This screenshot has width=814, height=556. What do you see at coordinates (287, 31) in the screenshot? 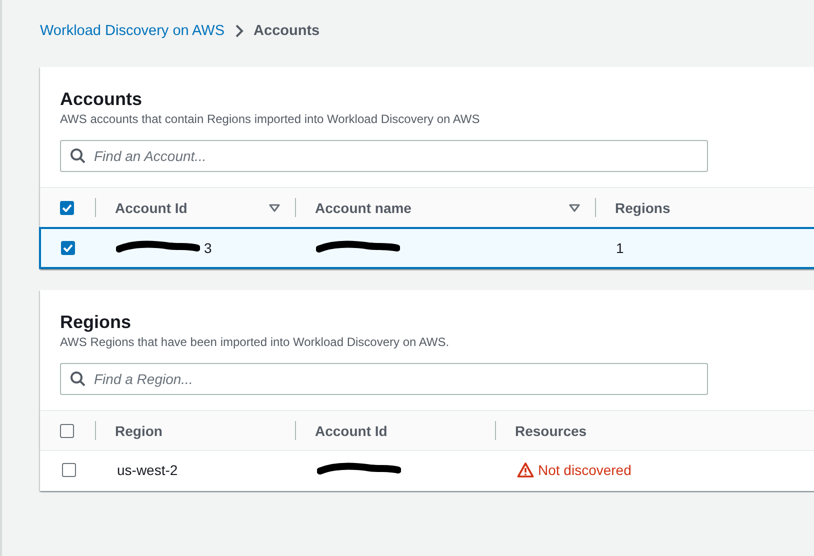
I see `breadcrumb-current: Accounts` at bounding box center [287, 31].